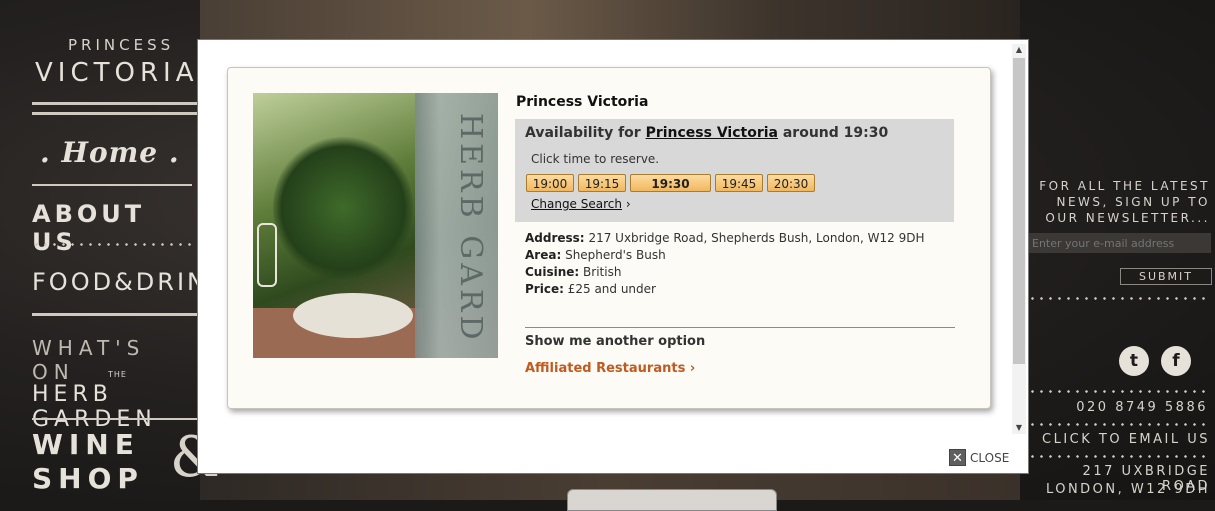 The width and height of the screenshot is (1215, 511). I want to click on photo-chair, so click(267, 255).